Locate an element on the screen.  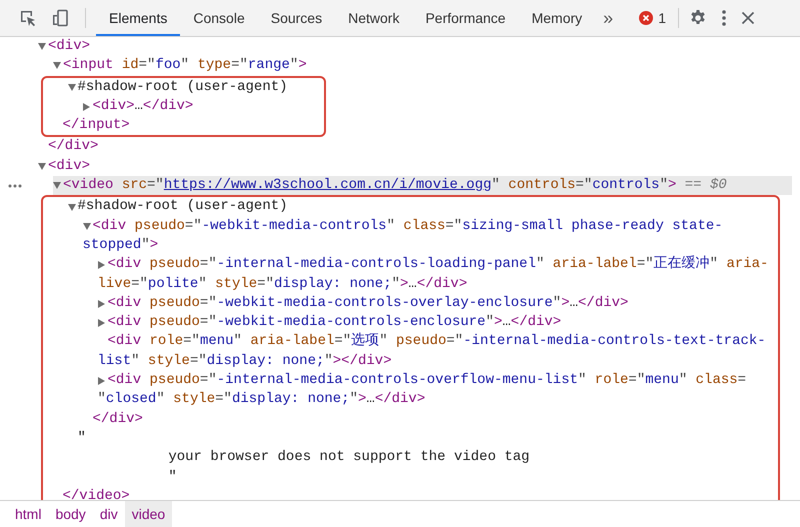
dom-node-line: <div>…</div> is located at coordinates (138, 106).